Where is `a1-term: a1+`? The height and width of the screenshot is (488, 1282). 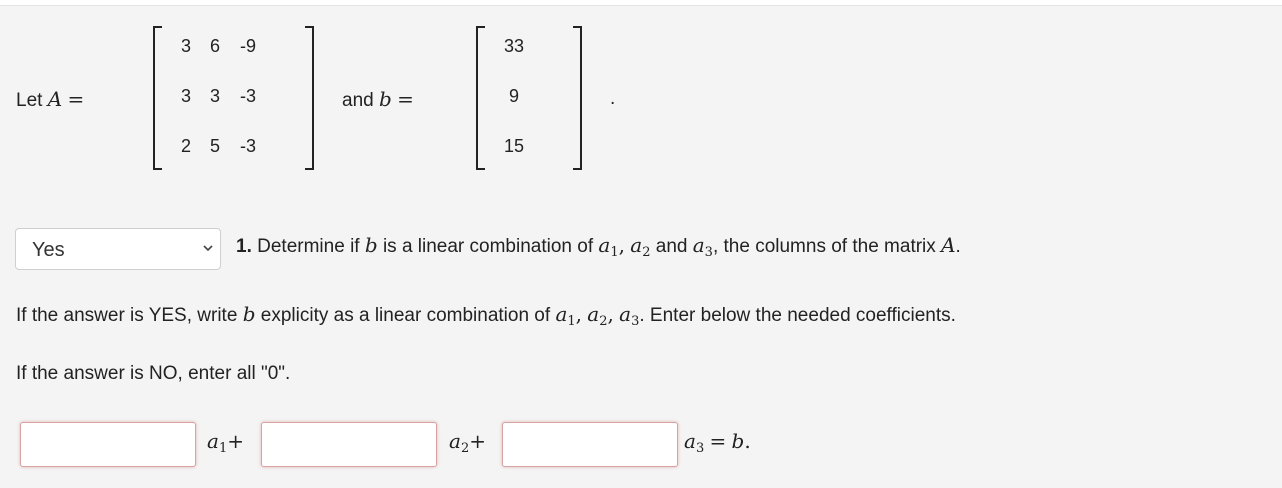 a1-term: a1+ is located at coordinates (225, 442).